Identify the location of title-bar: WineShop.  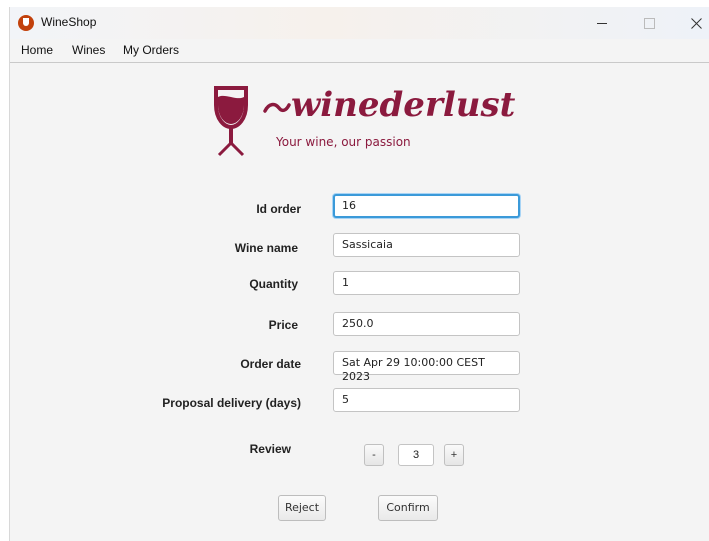
(359, 23).